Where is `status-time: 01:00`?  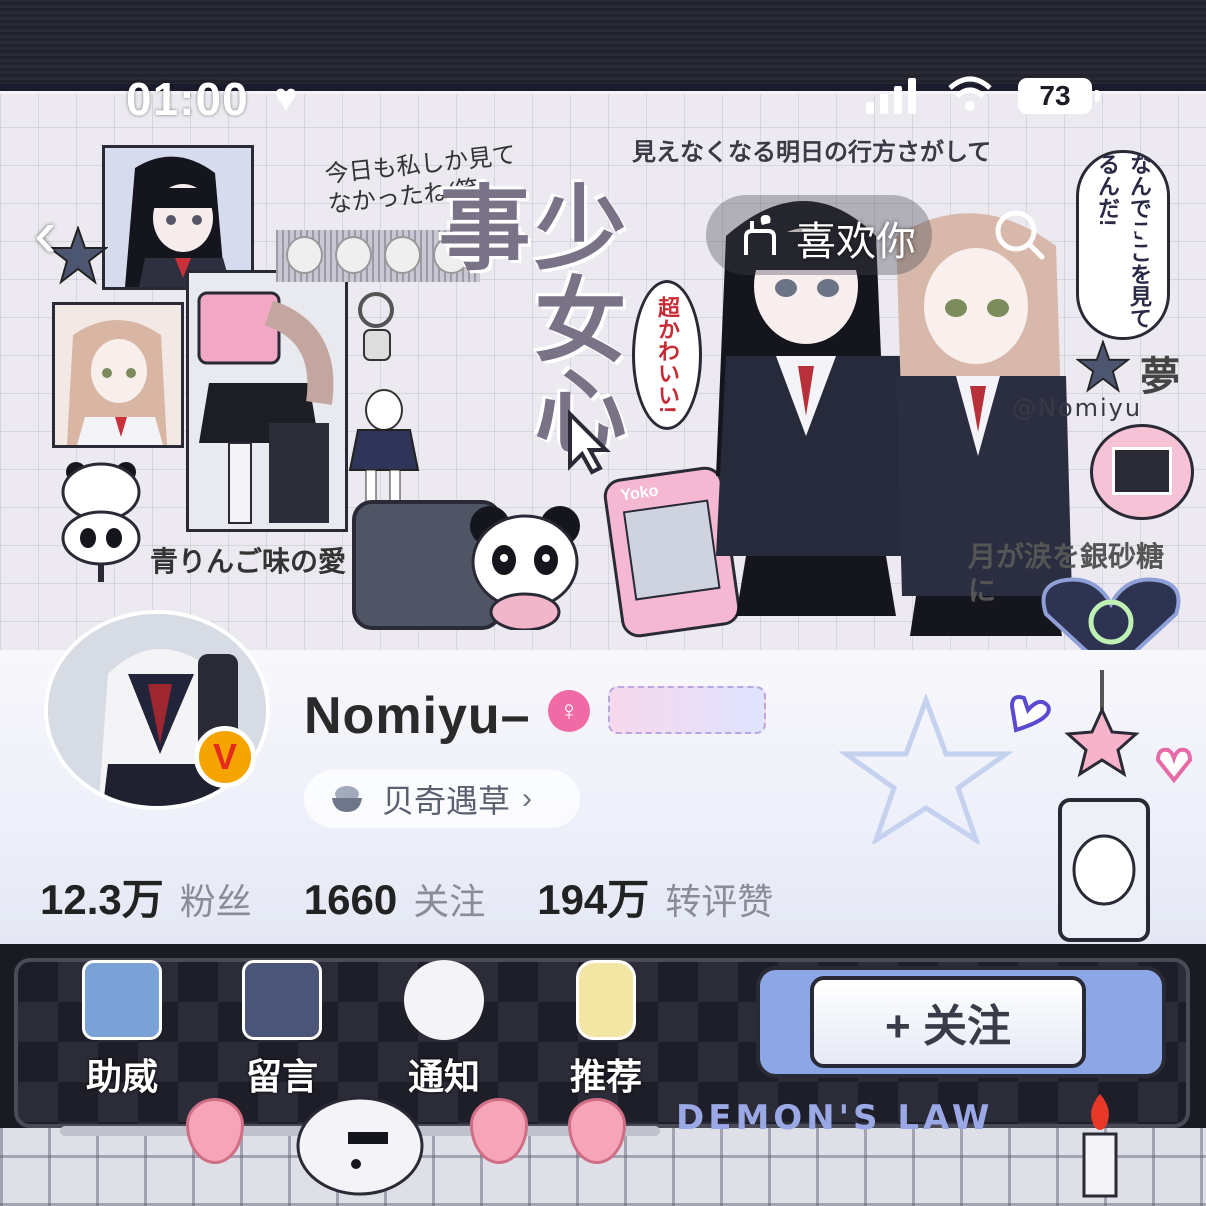
status-time: 01:00 is located at coordinates (187, 99).